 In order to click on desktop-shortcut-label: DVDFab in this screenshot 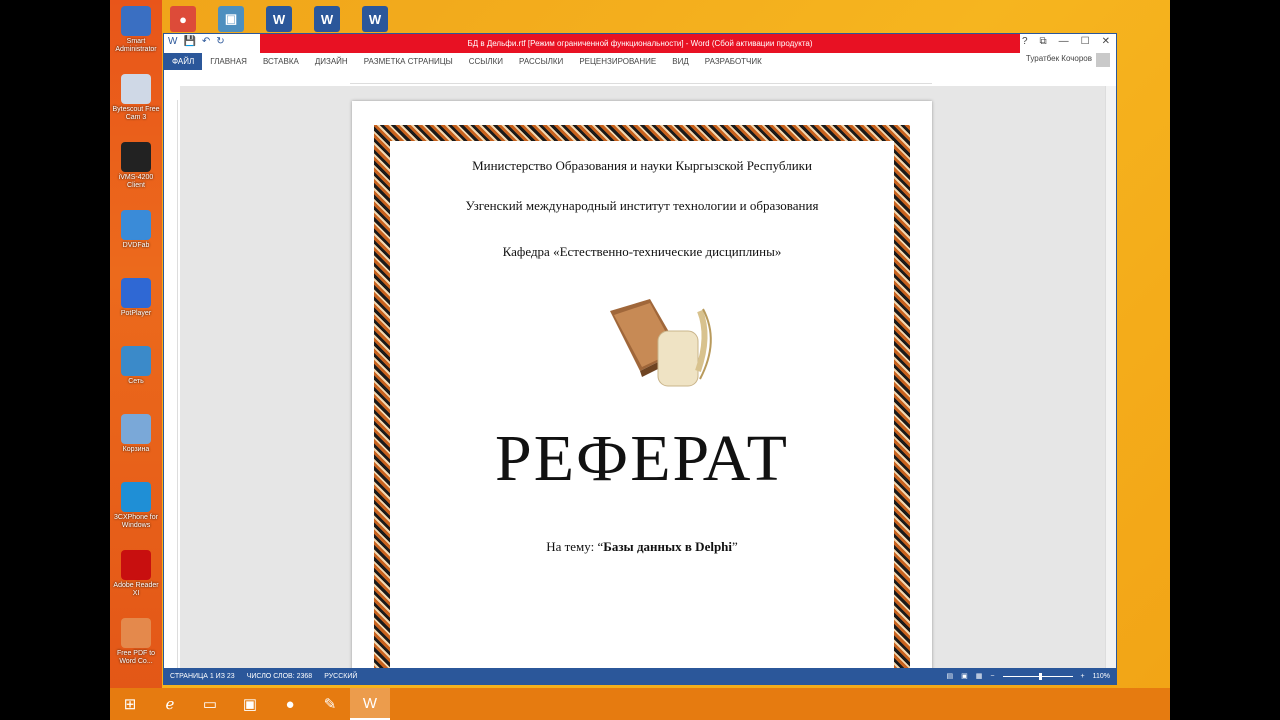, I will do `click(136, 245)`.